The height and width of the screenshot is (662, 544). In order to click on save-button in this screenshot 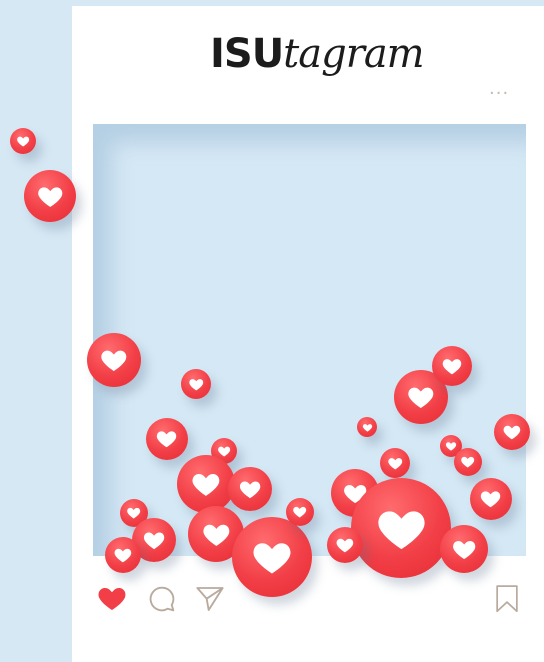, I will do `click(507, 599)`.